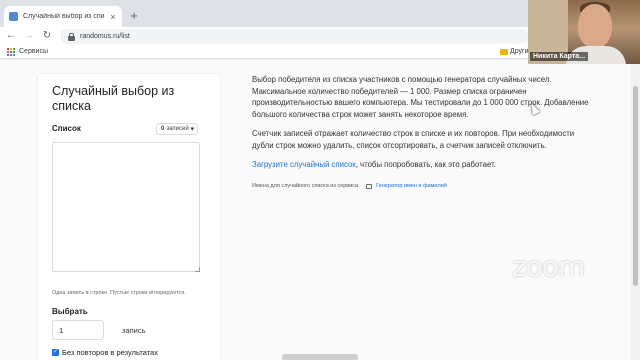 This screenshot has height=360, width=640. What do you see at coordinates (197, 269) in the screenshot?
I see `resize-handle-icon` at bounding box center [197, 269].